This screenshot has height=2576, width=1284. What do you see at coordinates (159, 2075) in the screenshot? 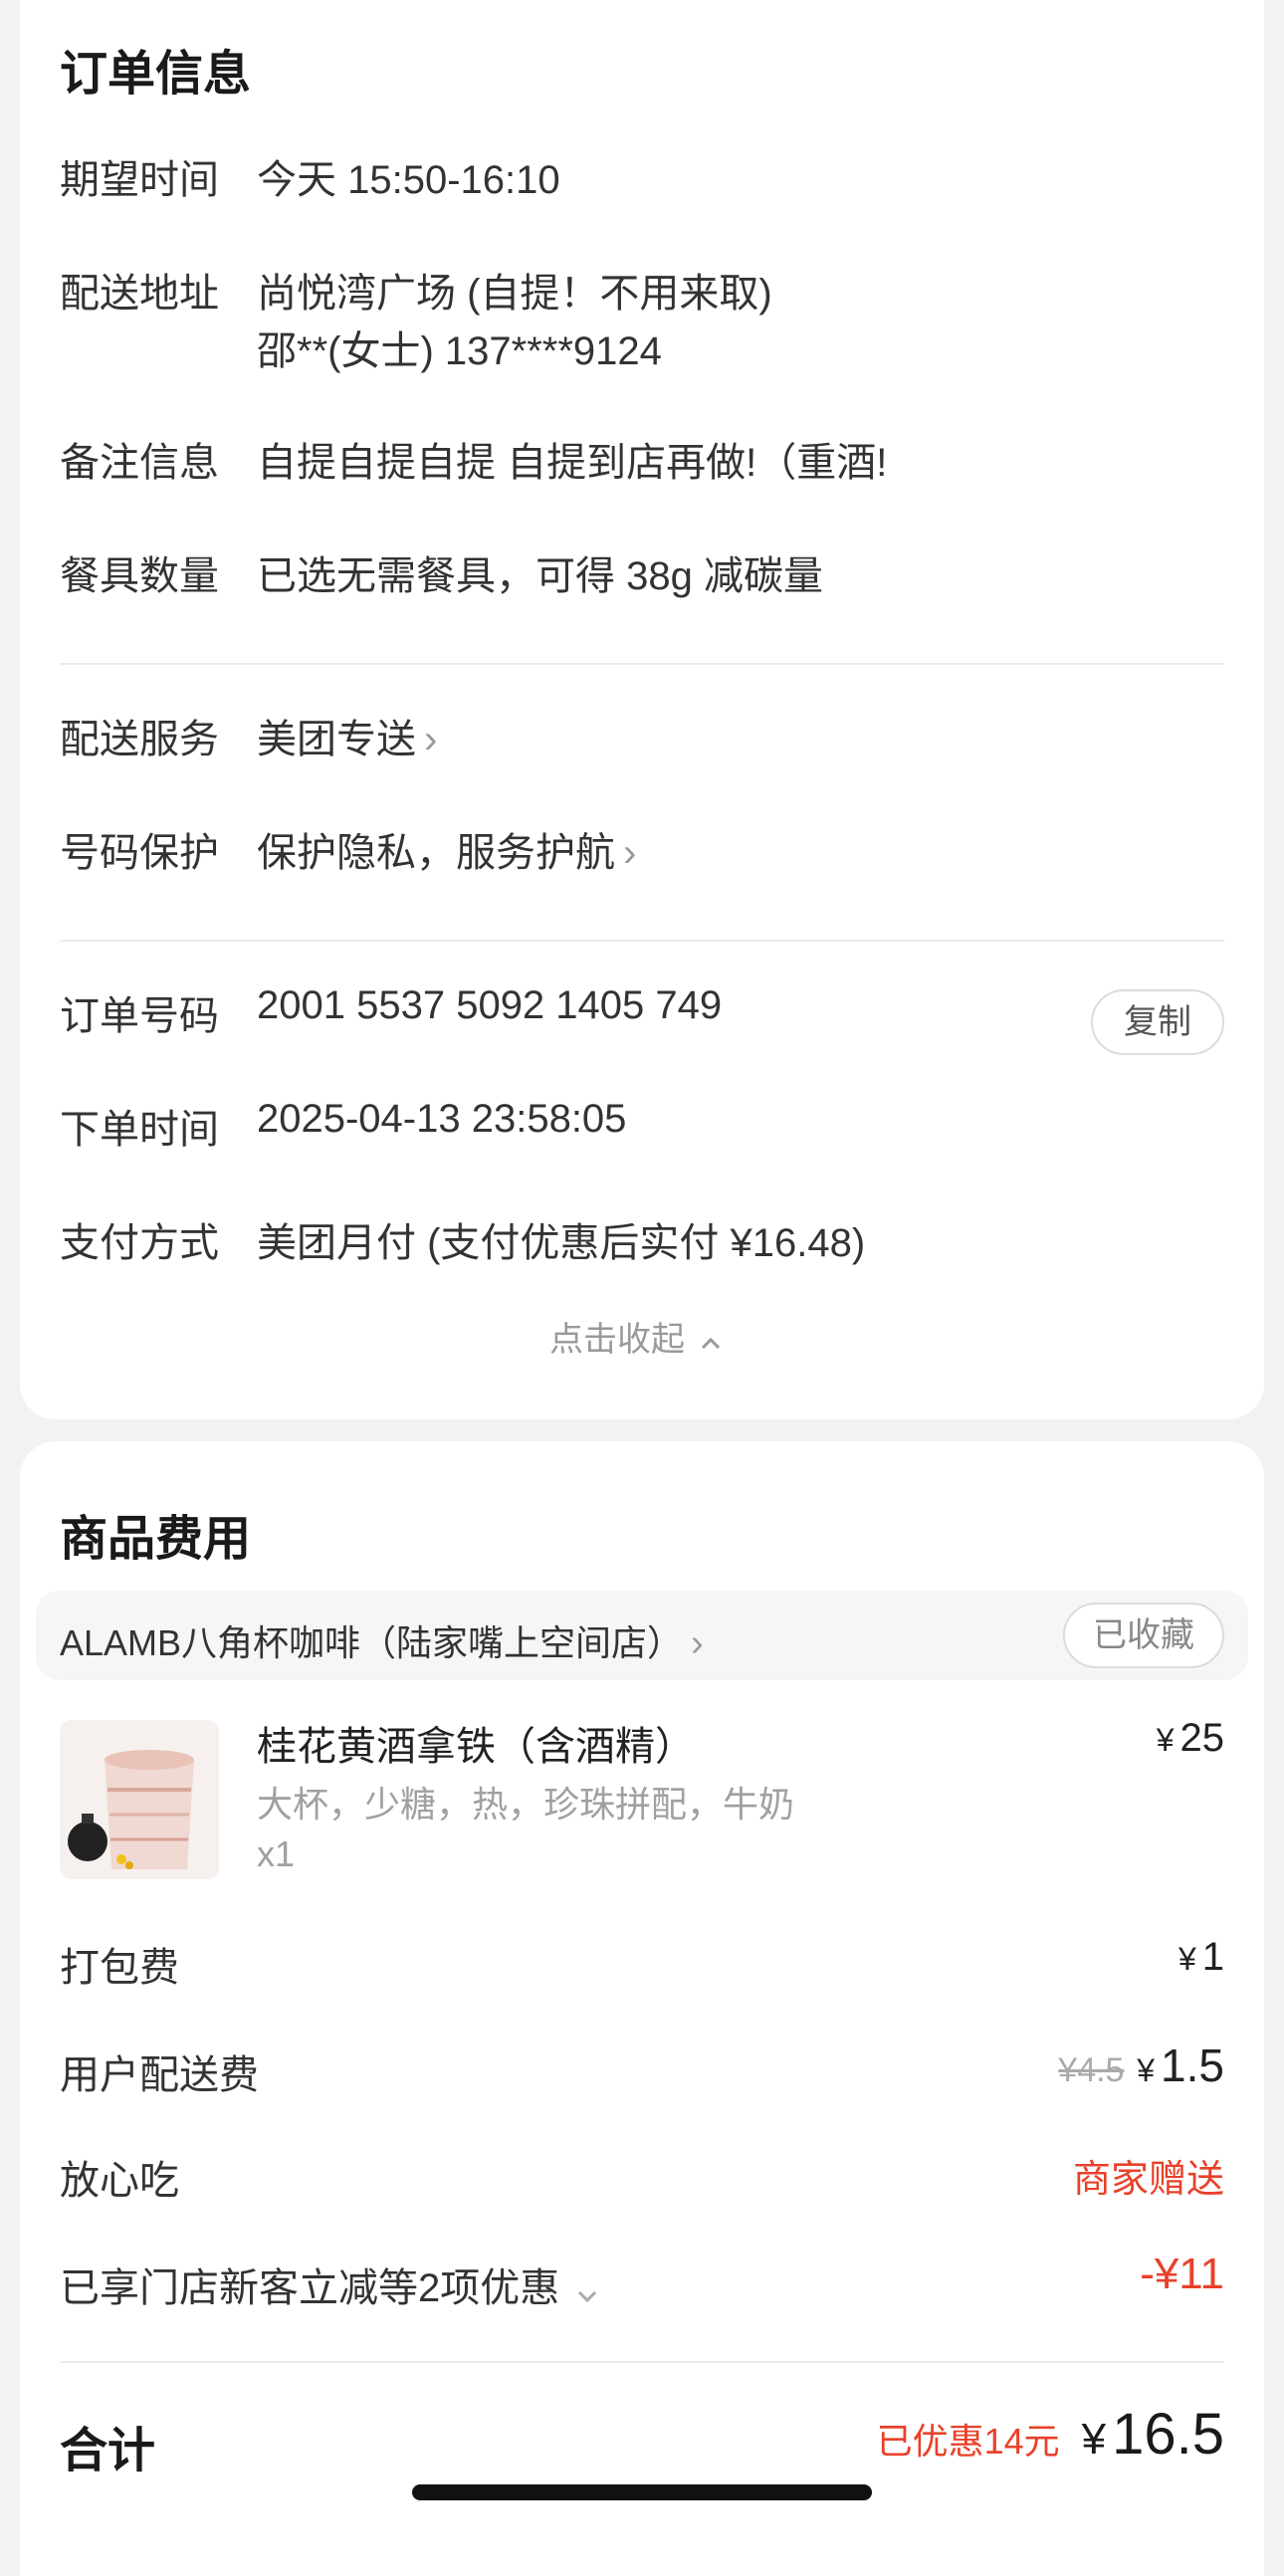
I see `delivery-fee-label: 用户配送费` at bounding box center [159, 2075].